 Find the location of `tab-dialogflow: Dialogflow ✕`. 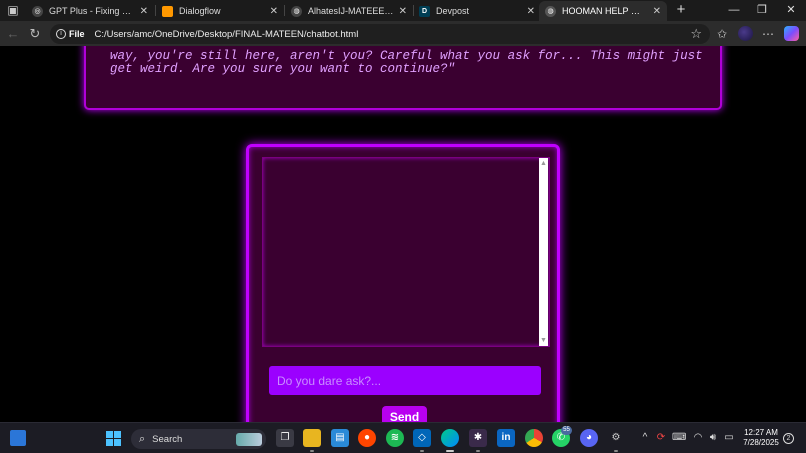

tab-dialogflow: Dialogflow ✕ is located at coordinates (220, 11).